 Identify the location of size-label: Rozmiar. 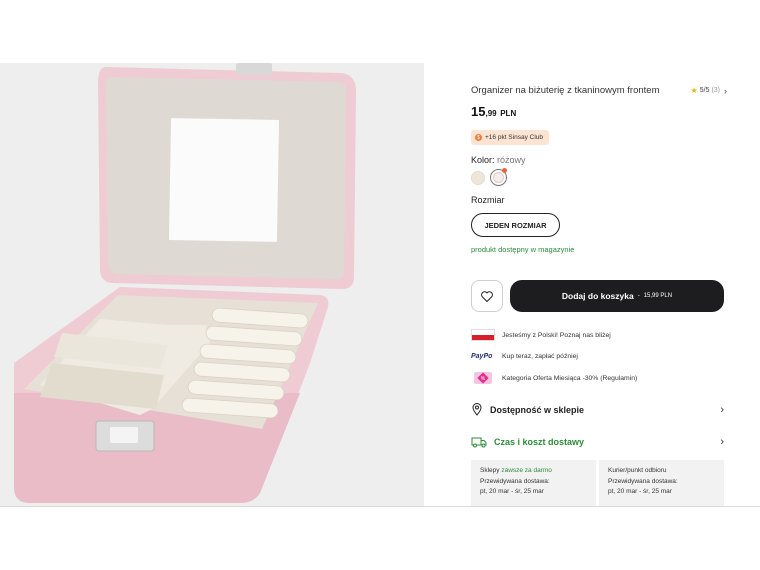
(488, 200).